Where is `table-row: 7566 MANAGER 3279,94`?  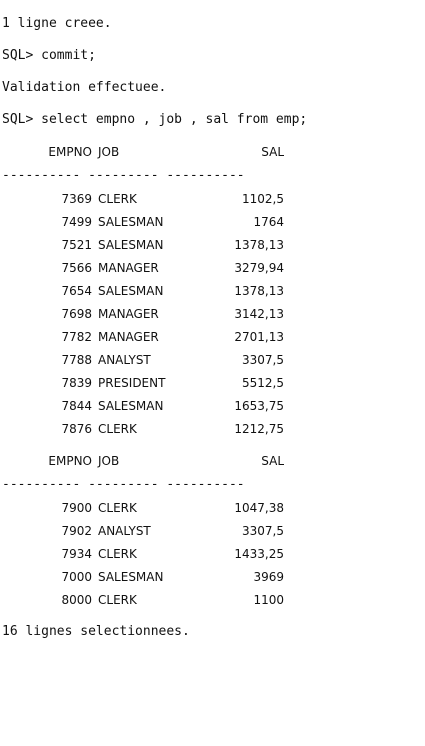 table-row: 7566 MANAGER 3279,94 is located at coordinates (154, 268).